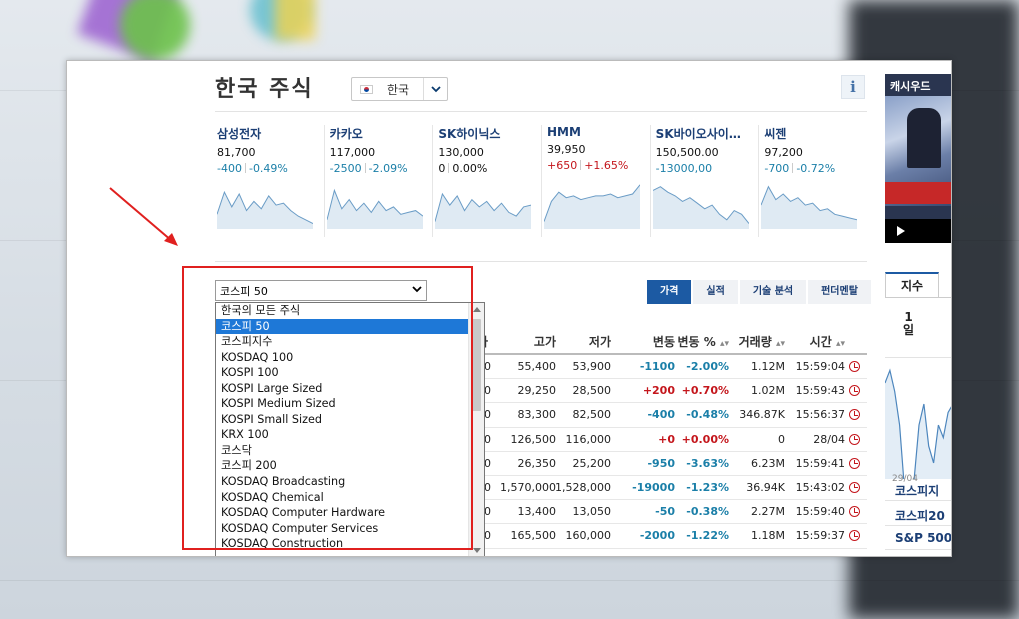 Image resolution: width=1019 pixels, height=619 pixels. What do you see at coordinates (381, 133) in the screenshot?
I see `stock-card-name: 카카오` at bounding box center [381, 133].